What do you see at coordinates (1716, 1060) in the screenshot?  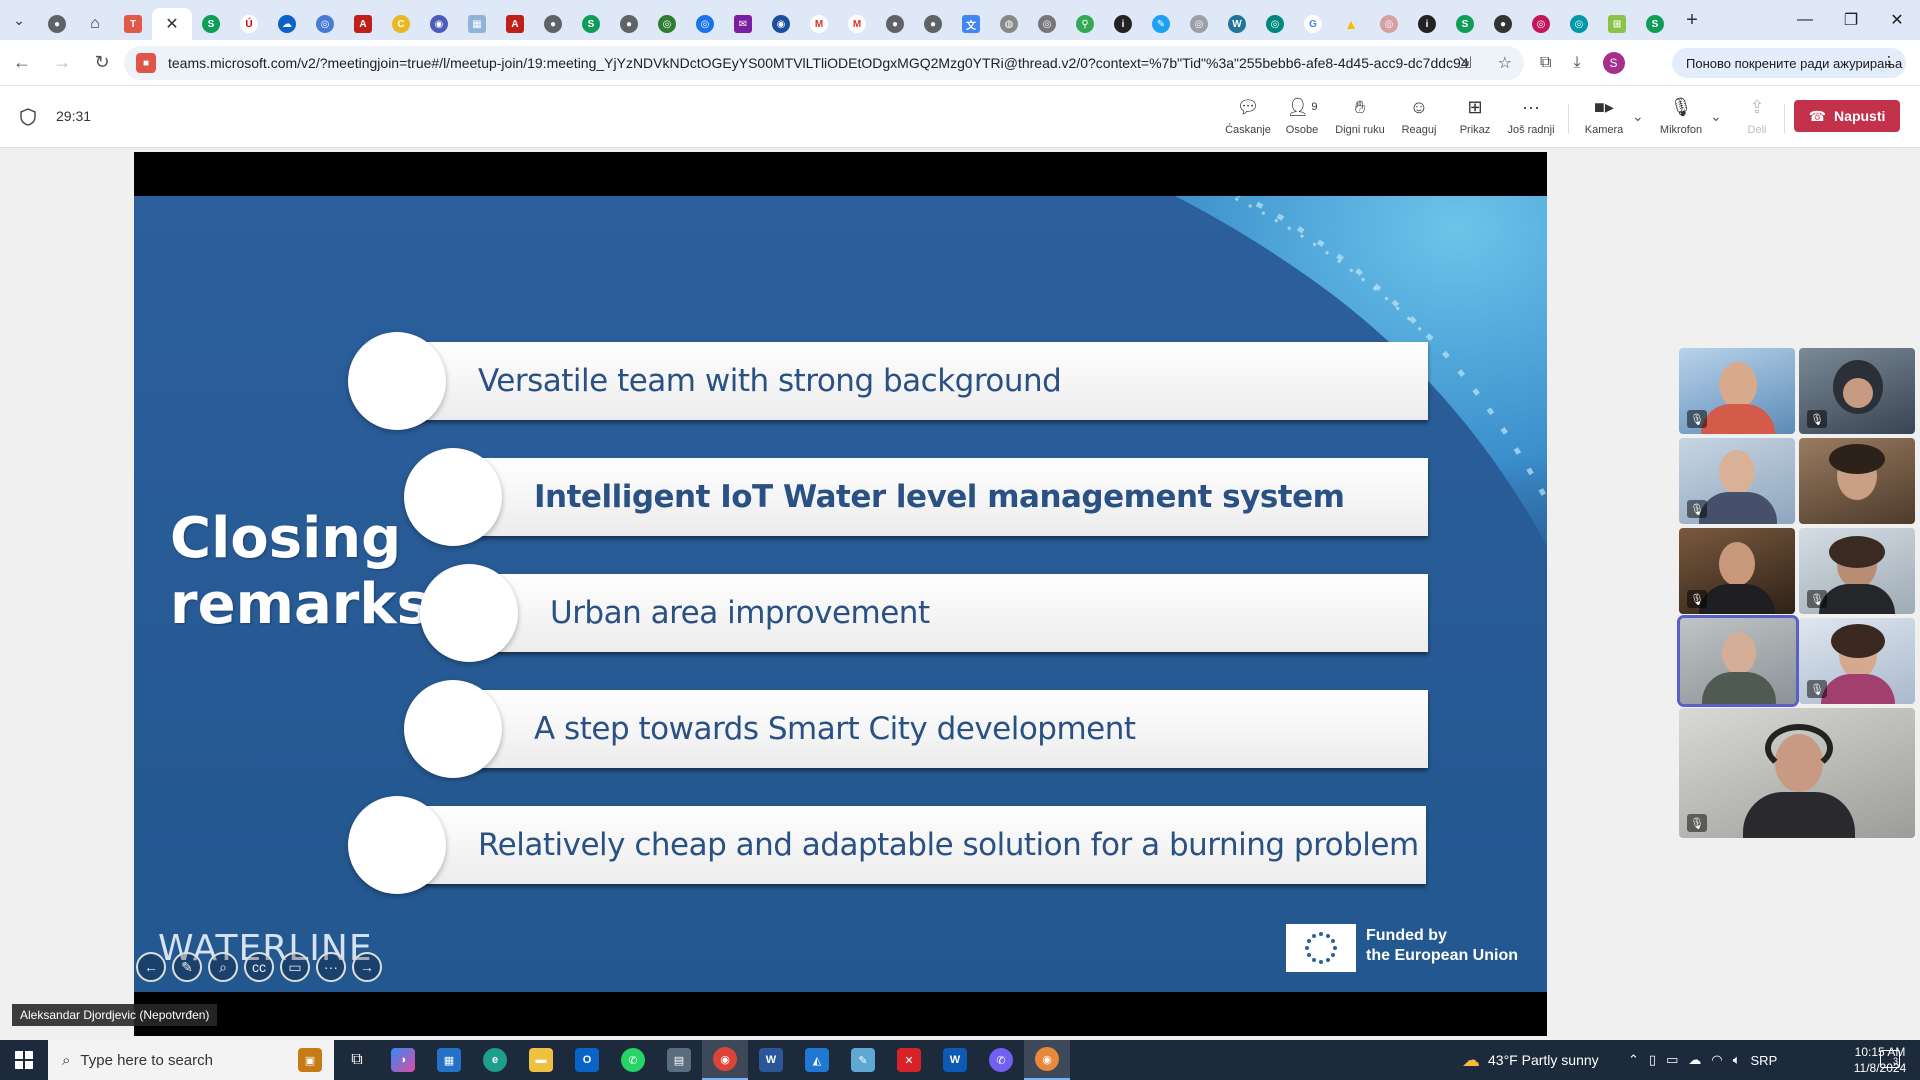 I see `wifi-icon: ◠` at bounding box center [1716, 1060].